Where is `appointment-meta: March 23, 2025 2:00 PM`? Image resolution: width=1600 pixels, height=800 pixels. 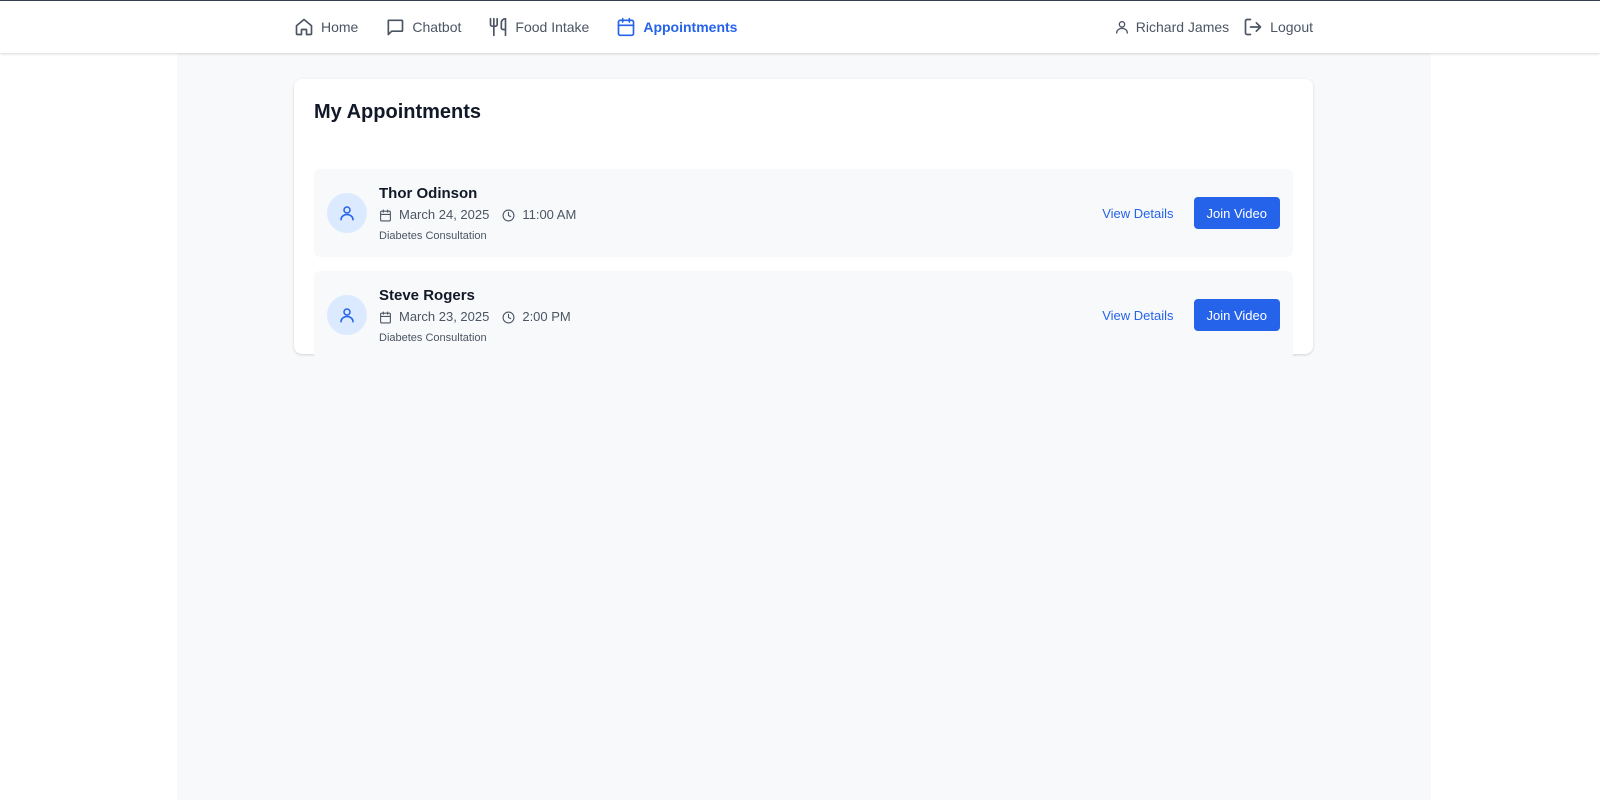 appointment-meta: March 23, 2025 2:00 PM is located at coordinates (475, 317).